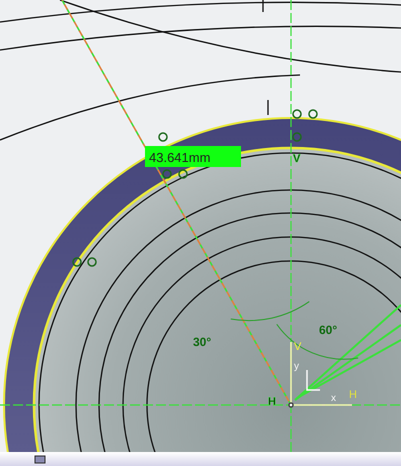 The image size is (401, 466). I want to click on x-axis-label: x, so click(333, 398).